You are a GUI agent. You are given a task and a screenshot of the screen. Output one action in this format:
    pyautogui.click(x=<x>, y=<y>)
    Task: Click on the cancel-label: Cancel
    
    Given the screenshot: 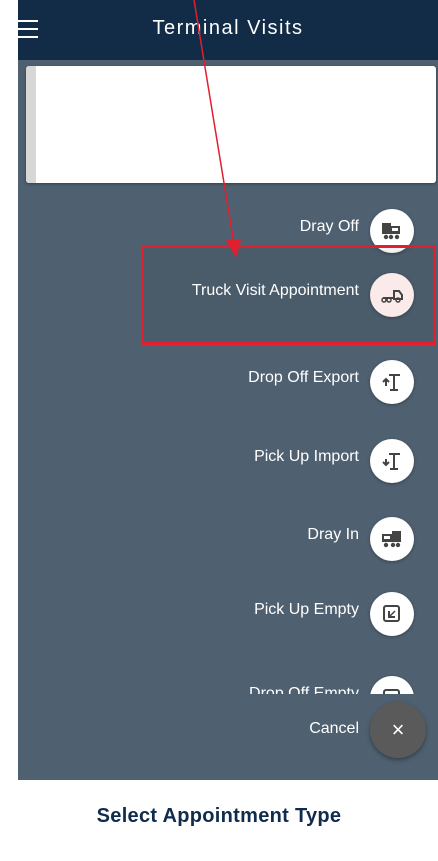 What is the action you would take?
    pyautogui.click(x=334, y=728)
    